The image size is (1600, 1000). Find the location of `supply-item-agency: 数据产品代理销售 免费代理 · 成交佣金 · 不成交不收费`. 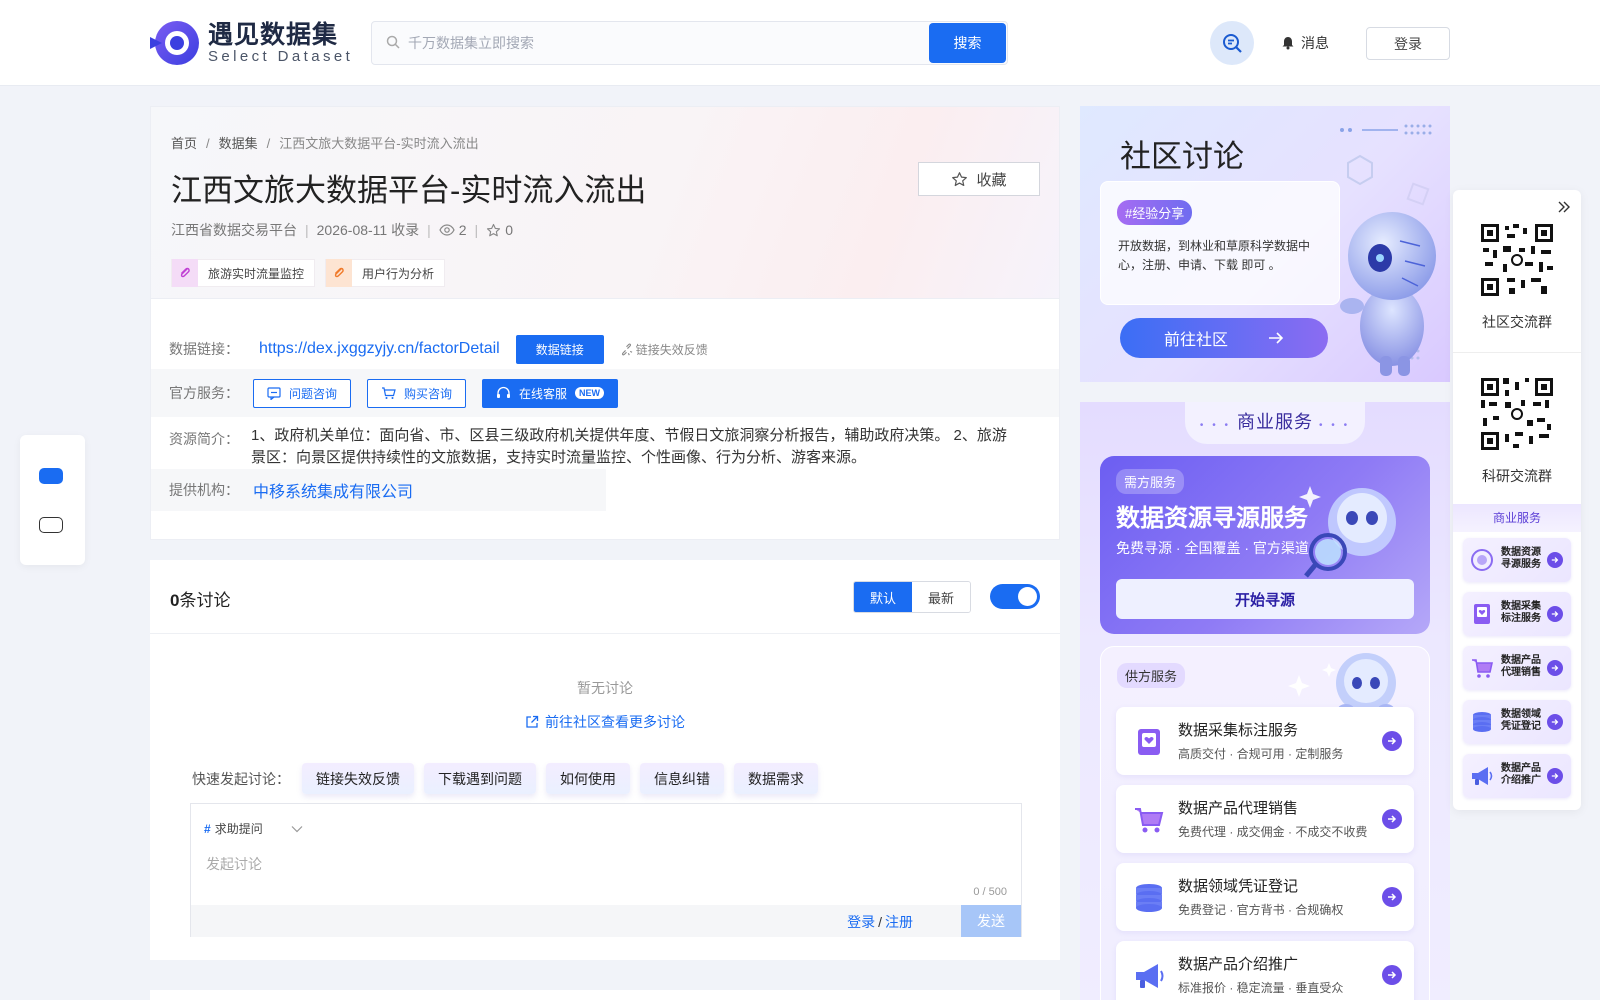

supply-item-agency: 数据产品代理销售 免费代理 · 成交佣金 · 不成交不收费 is located at coordinates (1265, 819).